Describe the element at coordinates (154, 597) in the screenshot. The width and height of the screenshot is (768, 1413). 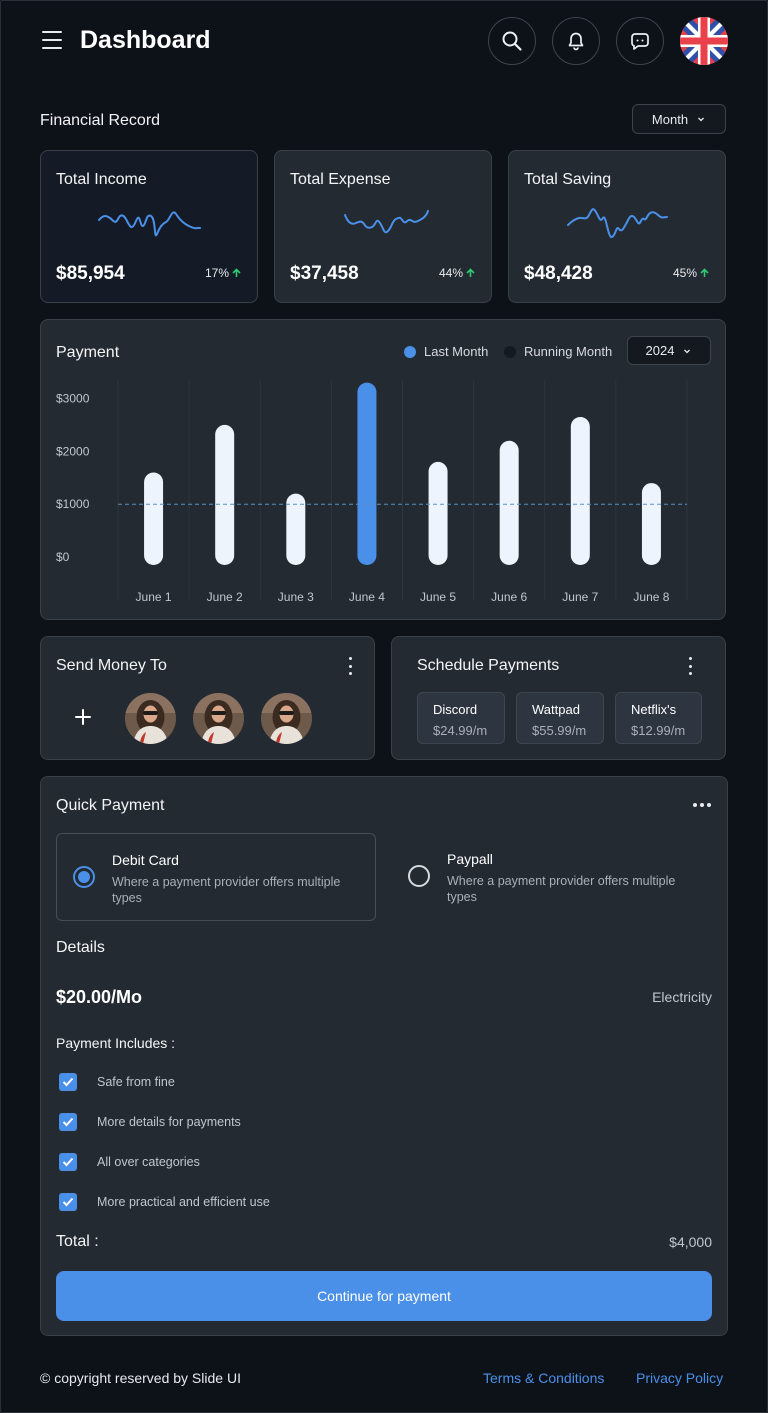
I see `x-tick-label: June 1` at that location.